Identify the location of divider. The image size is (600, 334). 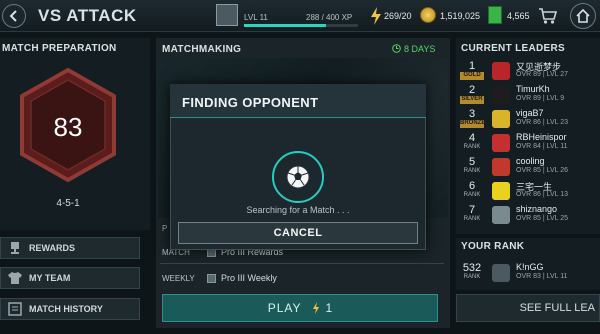
(302, 263).